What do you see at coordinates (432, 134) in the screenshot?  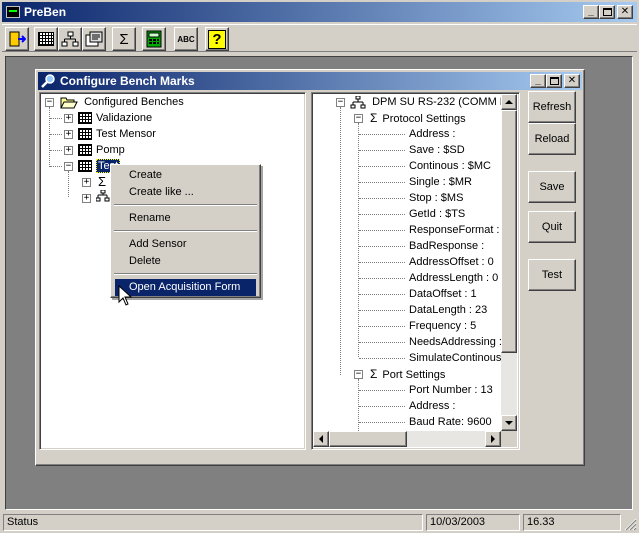 I see `tree-leaf-protocol: Address :` at bounding box center [432, 134].